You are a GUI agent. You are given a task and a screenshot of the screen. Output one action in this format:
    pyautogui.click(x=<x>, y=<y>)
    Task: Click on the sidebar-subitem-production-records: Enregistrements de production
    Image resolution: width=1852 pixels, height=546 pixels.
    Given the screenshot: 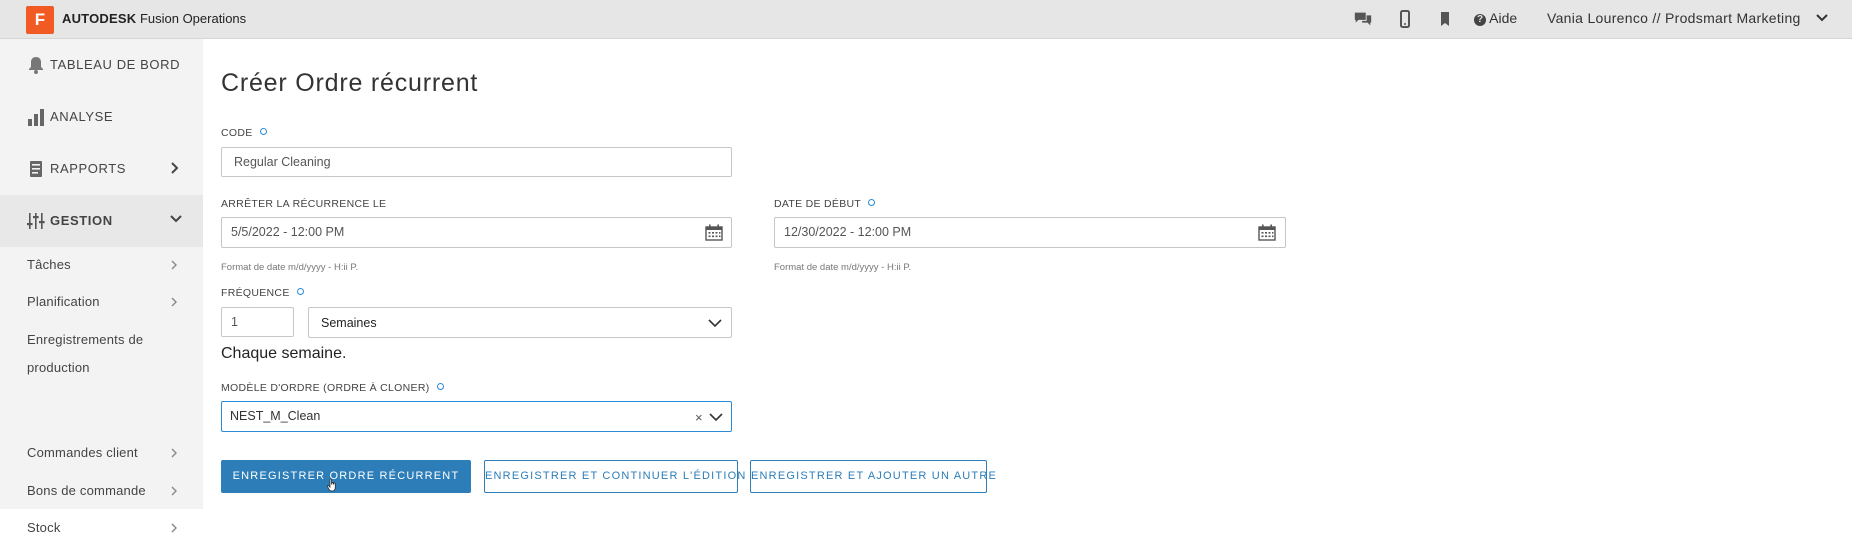 What is the action you would take?
    pyautogui.click(x=101, y=352)
    